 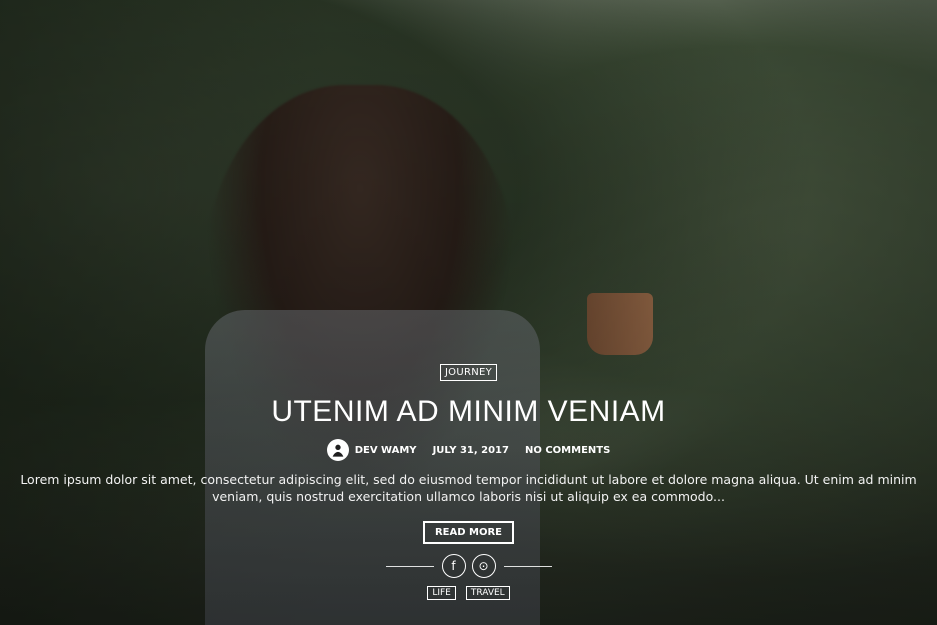 What do you see at coordinates (567, 450) in the screenshot?
I see `comments-link: NO COMMENTS` at bounding box center [567, 450].